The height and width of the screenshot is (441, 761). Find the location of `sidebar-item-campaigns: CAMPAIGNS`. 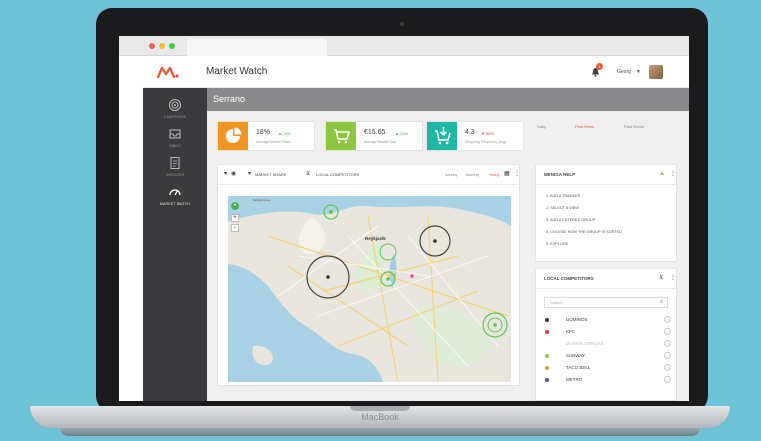

sidebar-item-campaigns: CAMPAIGNS is located at coordinates (175, 108).